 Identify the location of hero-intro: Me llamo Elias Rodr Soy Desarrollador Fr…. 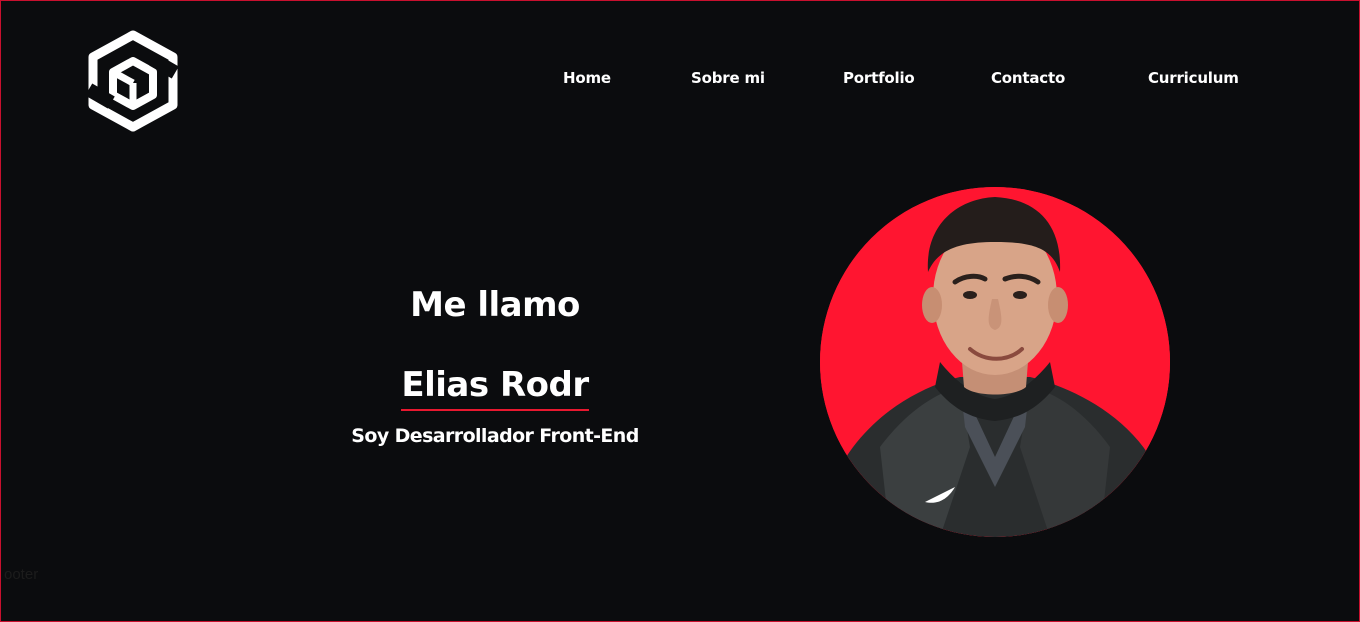
(495, 366).